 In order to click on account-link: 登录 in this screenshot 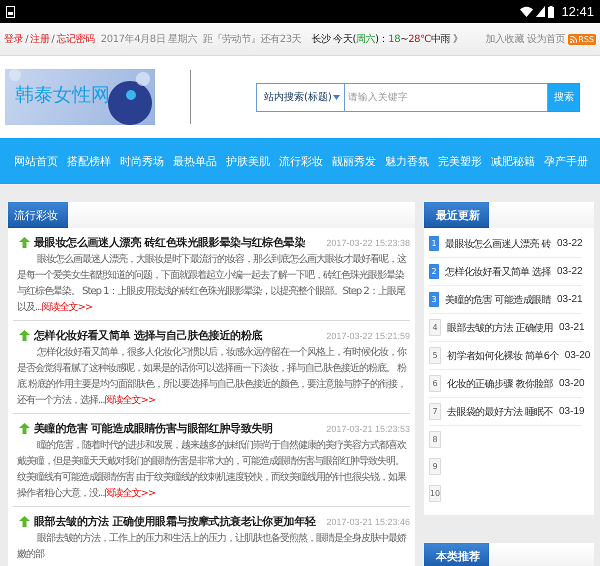, I will do `click(14, 39)`.